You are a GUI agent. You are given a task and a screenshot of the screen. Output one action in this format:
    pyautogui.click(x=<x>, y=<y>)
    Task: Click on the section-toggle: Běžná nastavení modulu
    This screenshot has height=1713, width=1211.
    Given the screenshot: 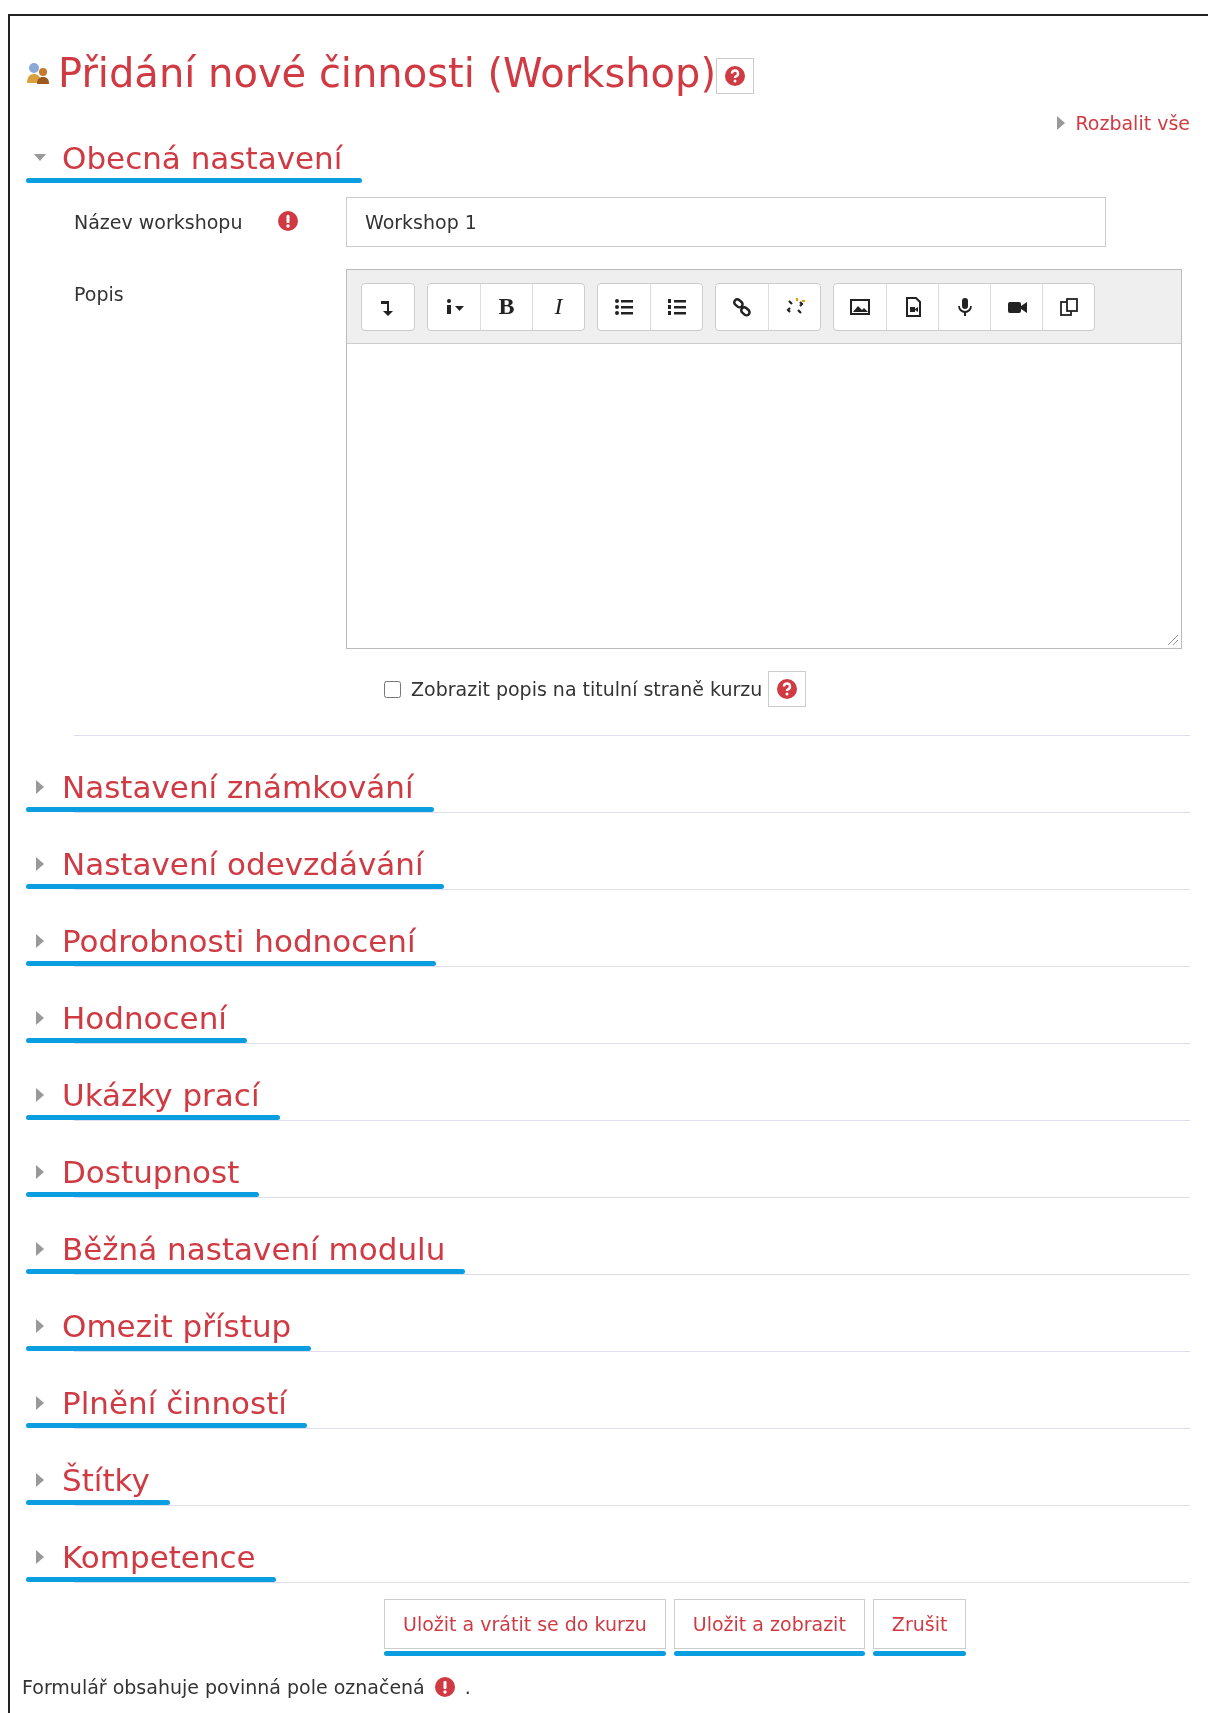 What is the action you would take?
    pyautogui.click(x=240, y=1249)
    